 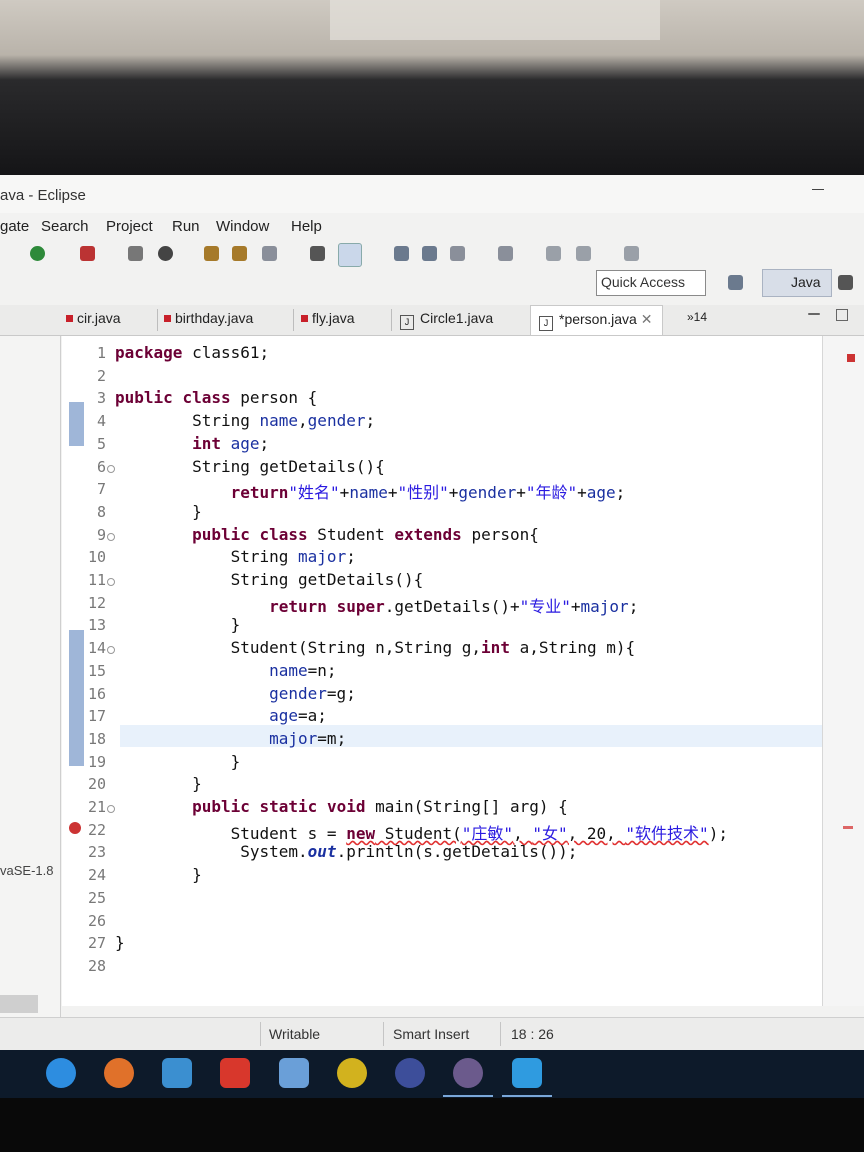 I want to click on tab-label: *person.java, so click(x=598, y=319).